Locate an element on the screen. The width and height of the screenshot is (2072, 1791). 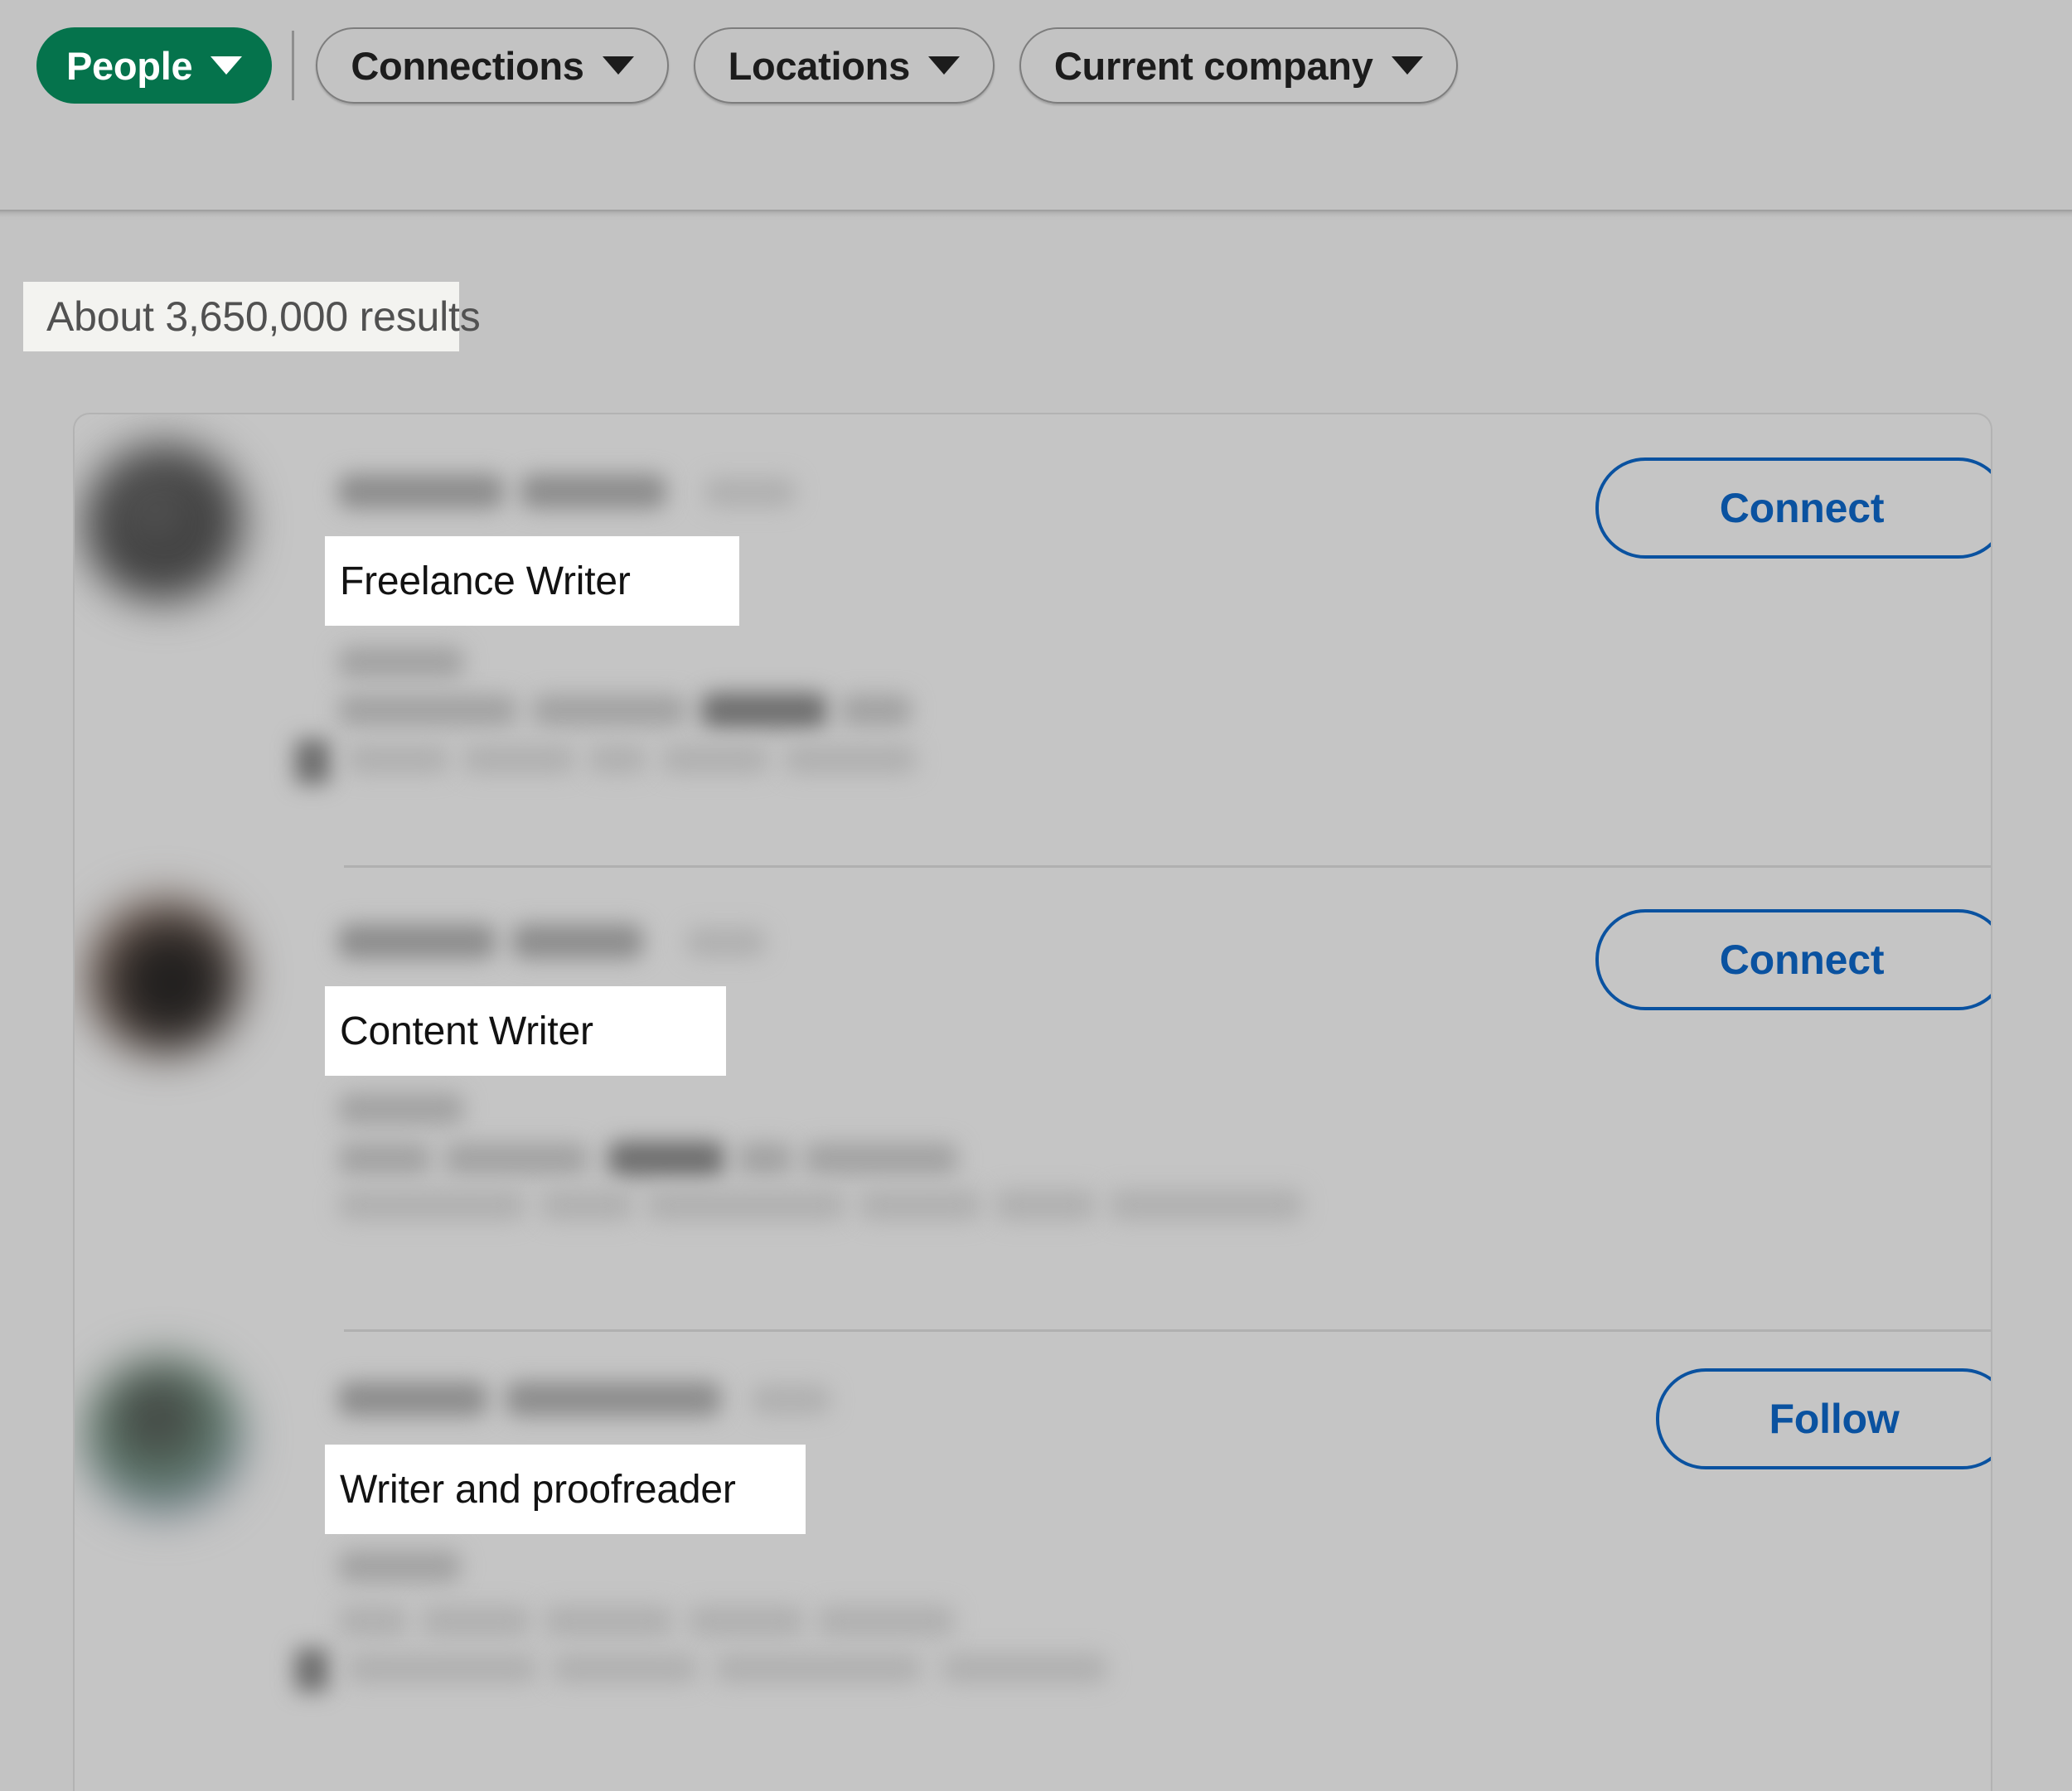
result-headline: Freelance Writer is located at coordinates (485, 581).